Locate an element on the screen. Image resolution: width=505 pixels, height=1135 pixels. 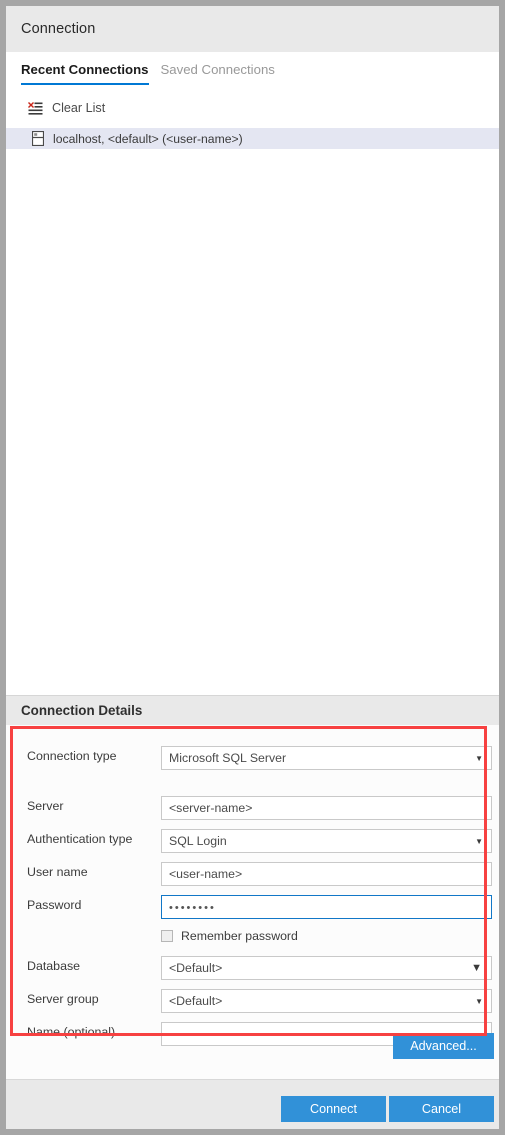
user-name-label: User name is located at coordinates (57, 872).